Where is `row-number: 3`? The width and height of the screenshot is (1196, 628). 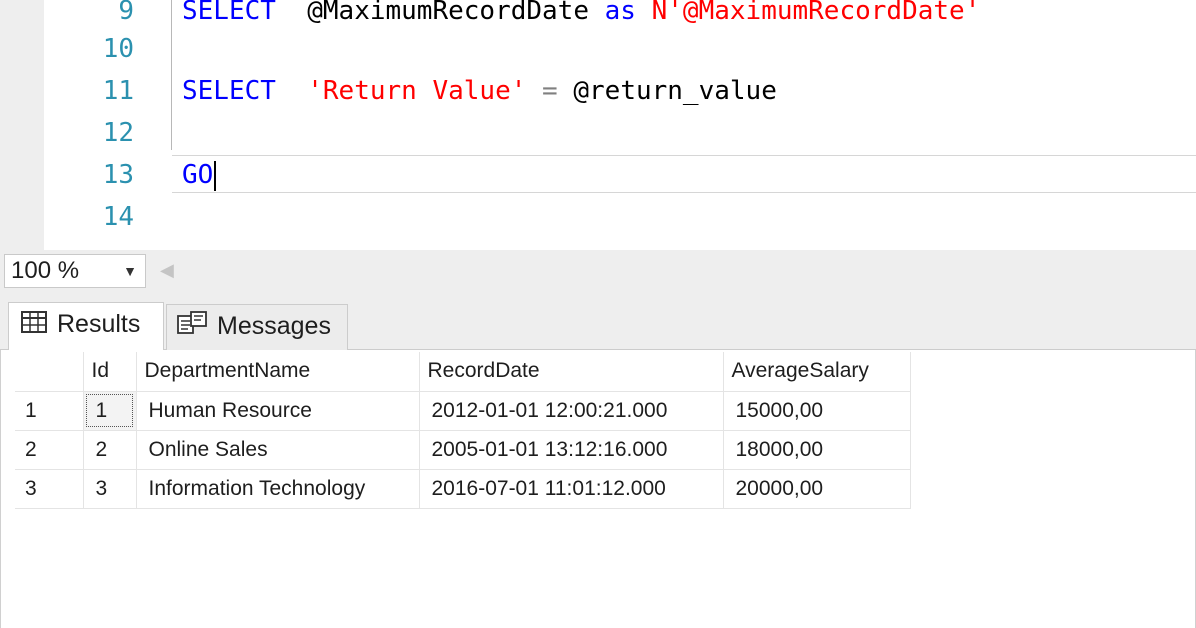 row-number: 3 is located at coordinates (49, 489).